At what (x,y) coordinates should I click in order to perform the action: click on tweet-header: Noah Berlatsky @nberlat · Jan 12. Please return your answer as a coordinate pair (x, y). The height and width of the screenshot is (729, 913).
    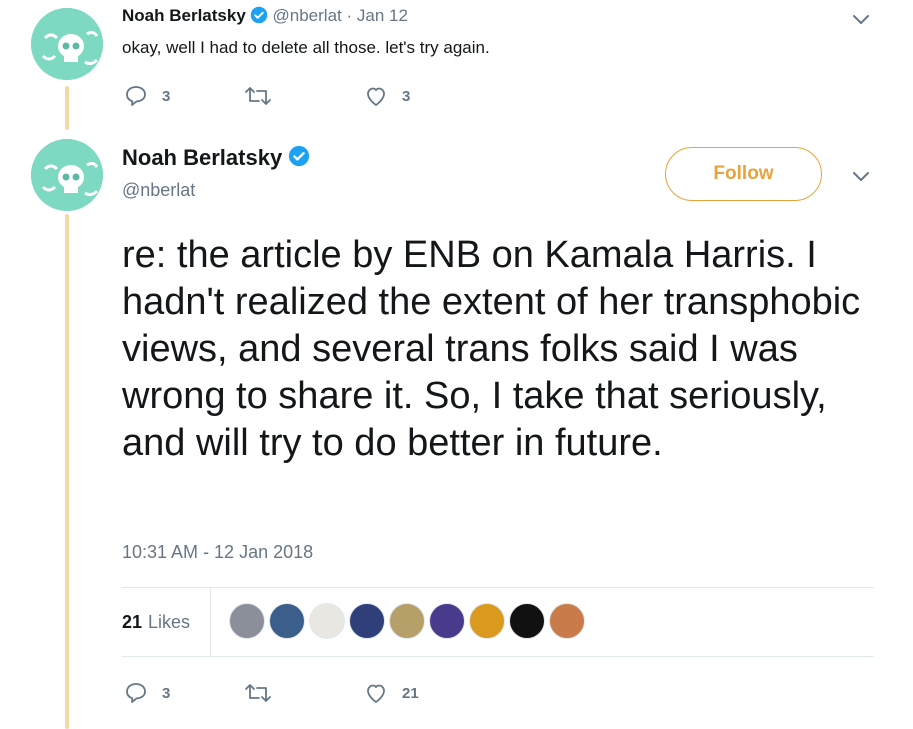
    Looking at the image, I should click on (265, 17).